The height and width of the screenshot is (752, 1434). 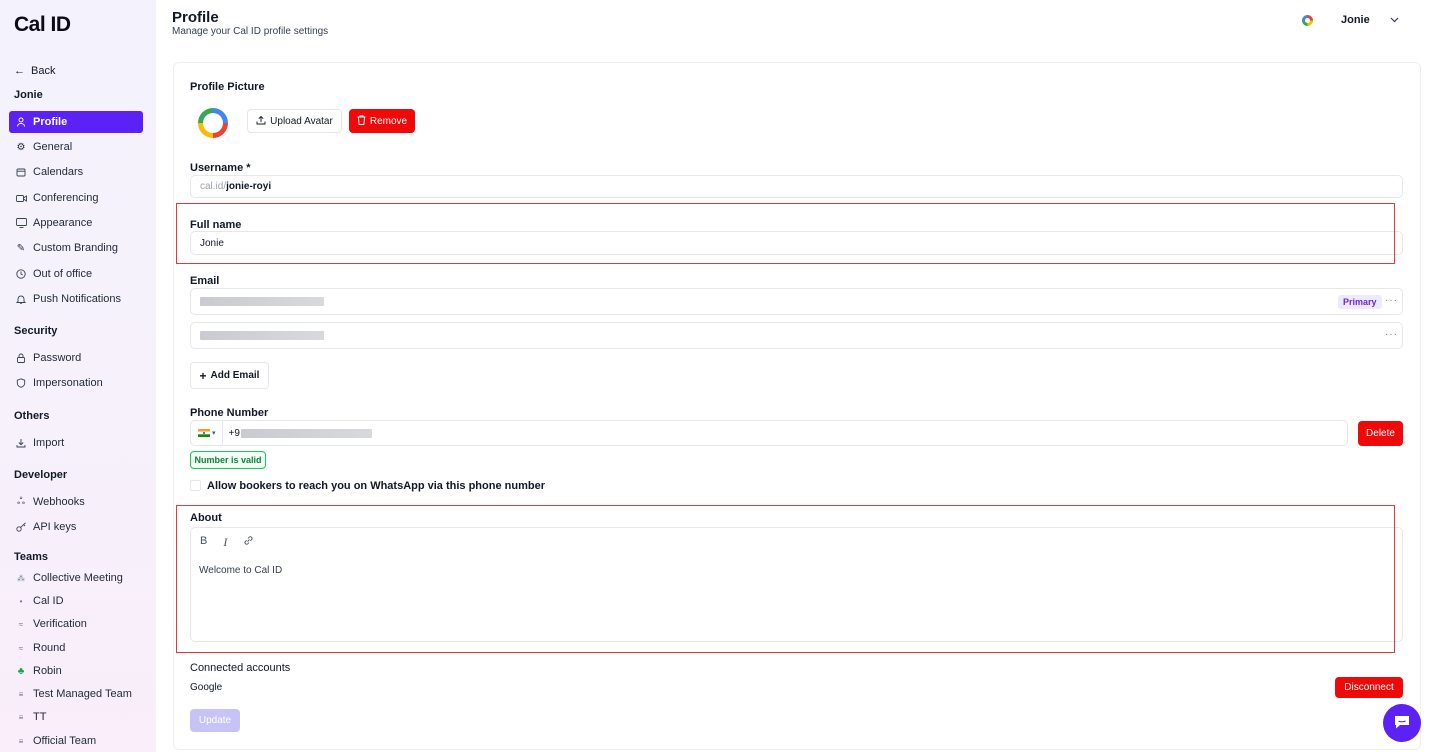 I want to click on remove-avatar-label: Remove, so click(x=388, y=121).